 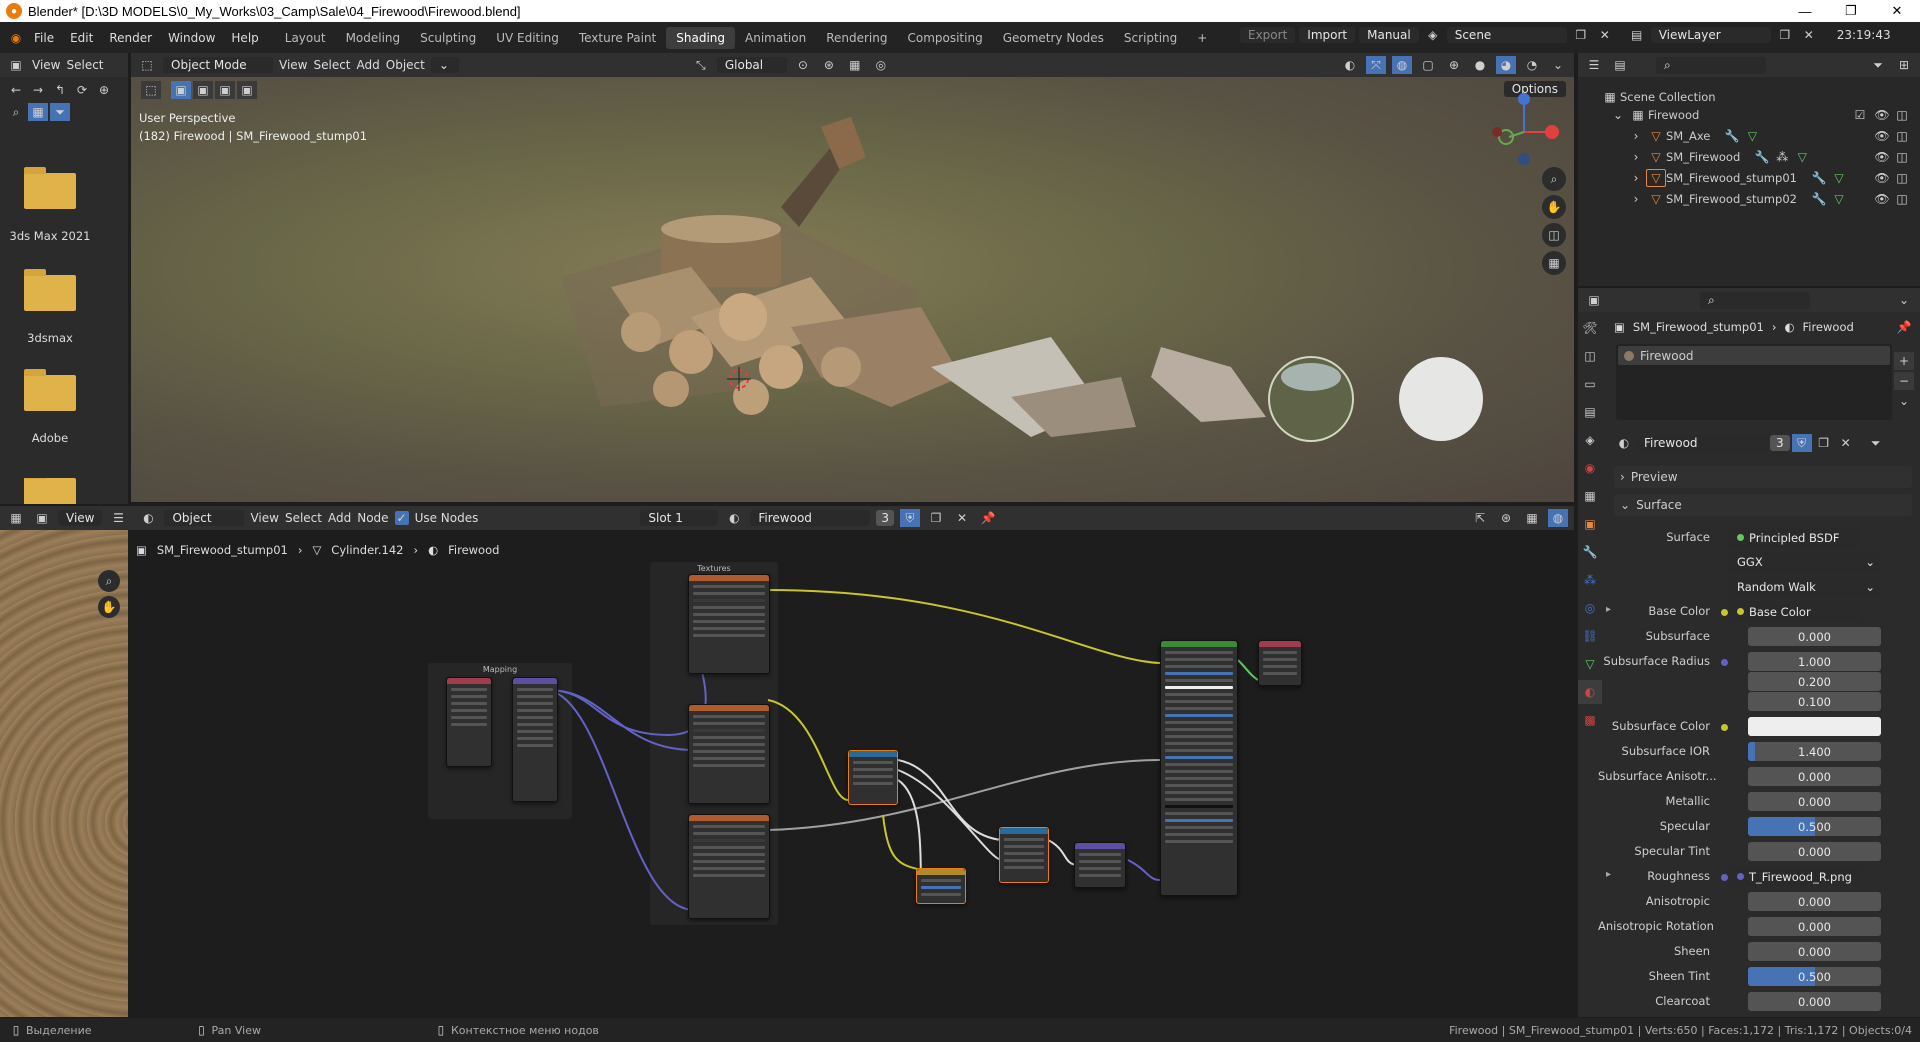 I want to click on invert-node, so click(x=941, y=886).